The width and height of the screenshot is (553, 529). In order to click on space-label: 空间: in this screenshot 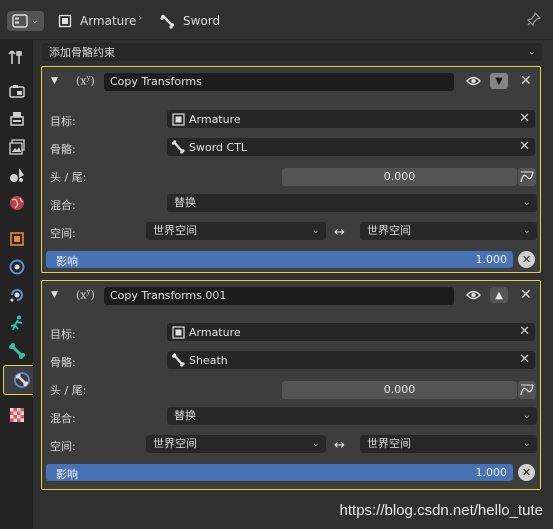, I will do `click(63, 446)`.